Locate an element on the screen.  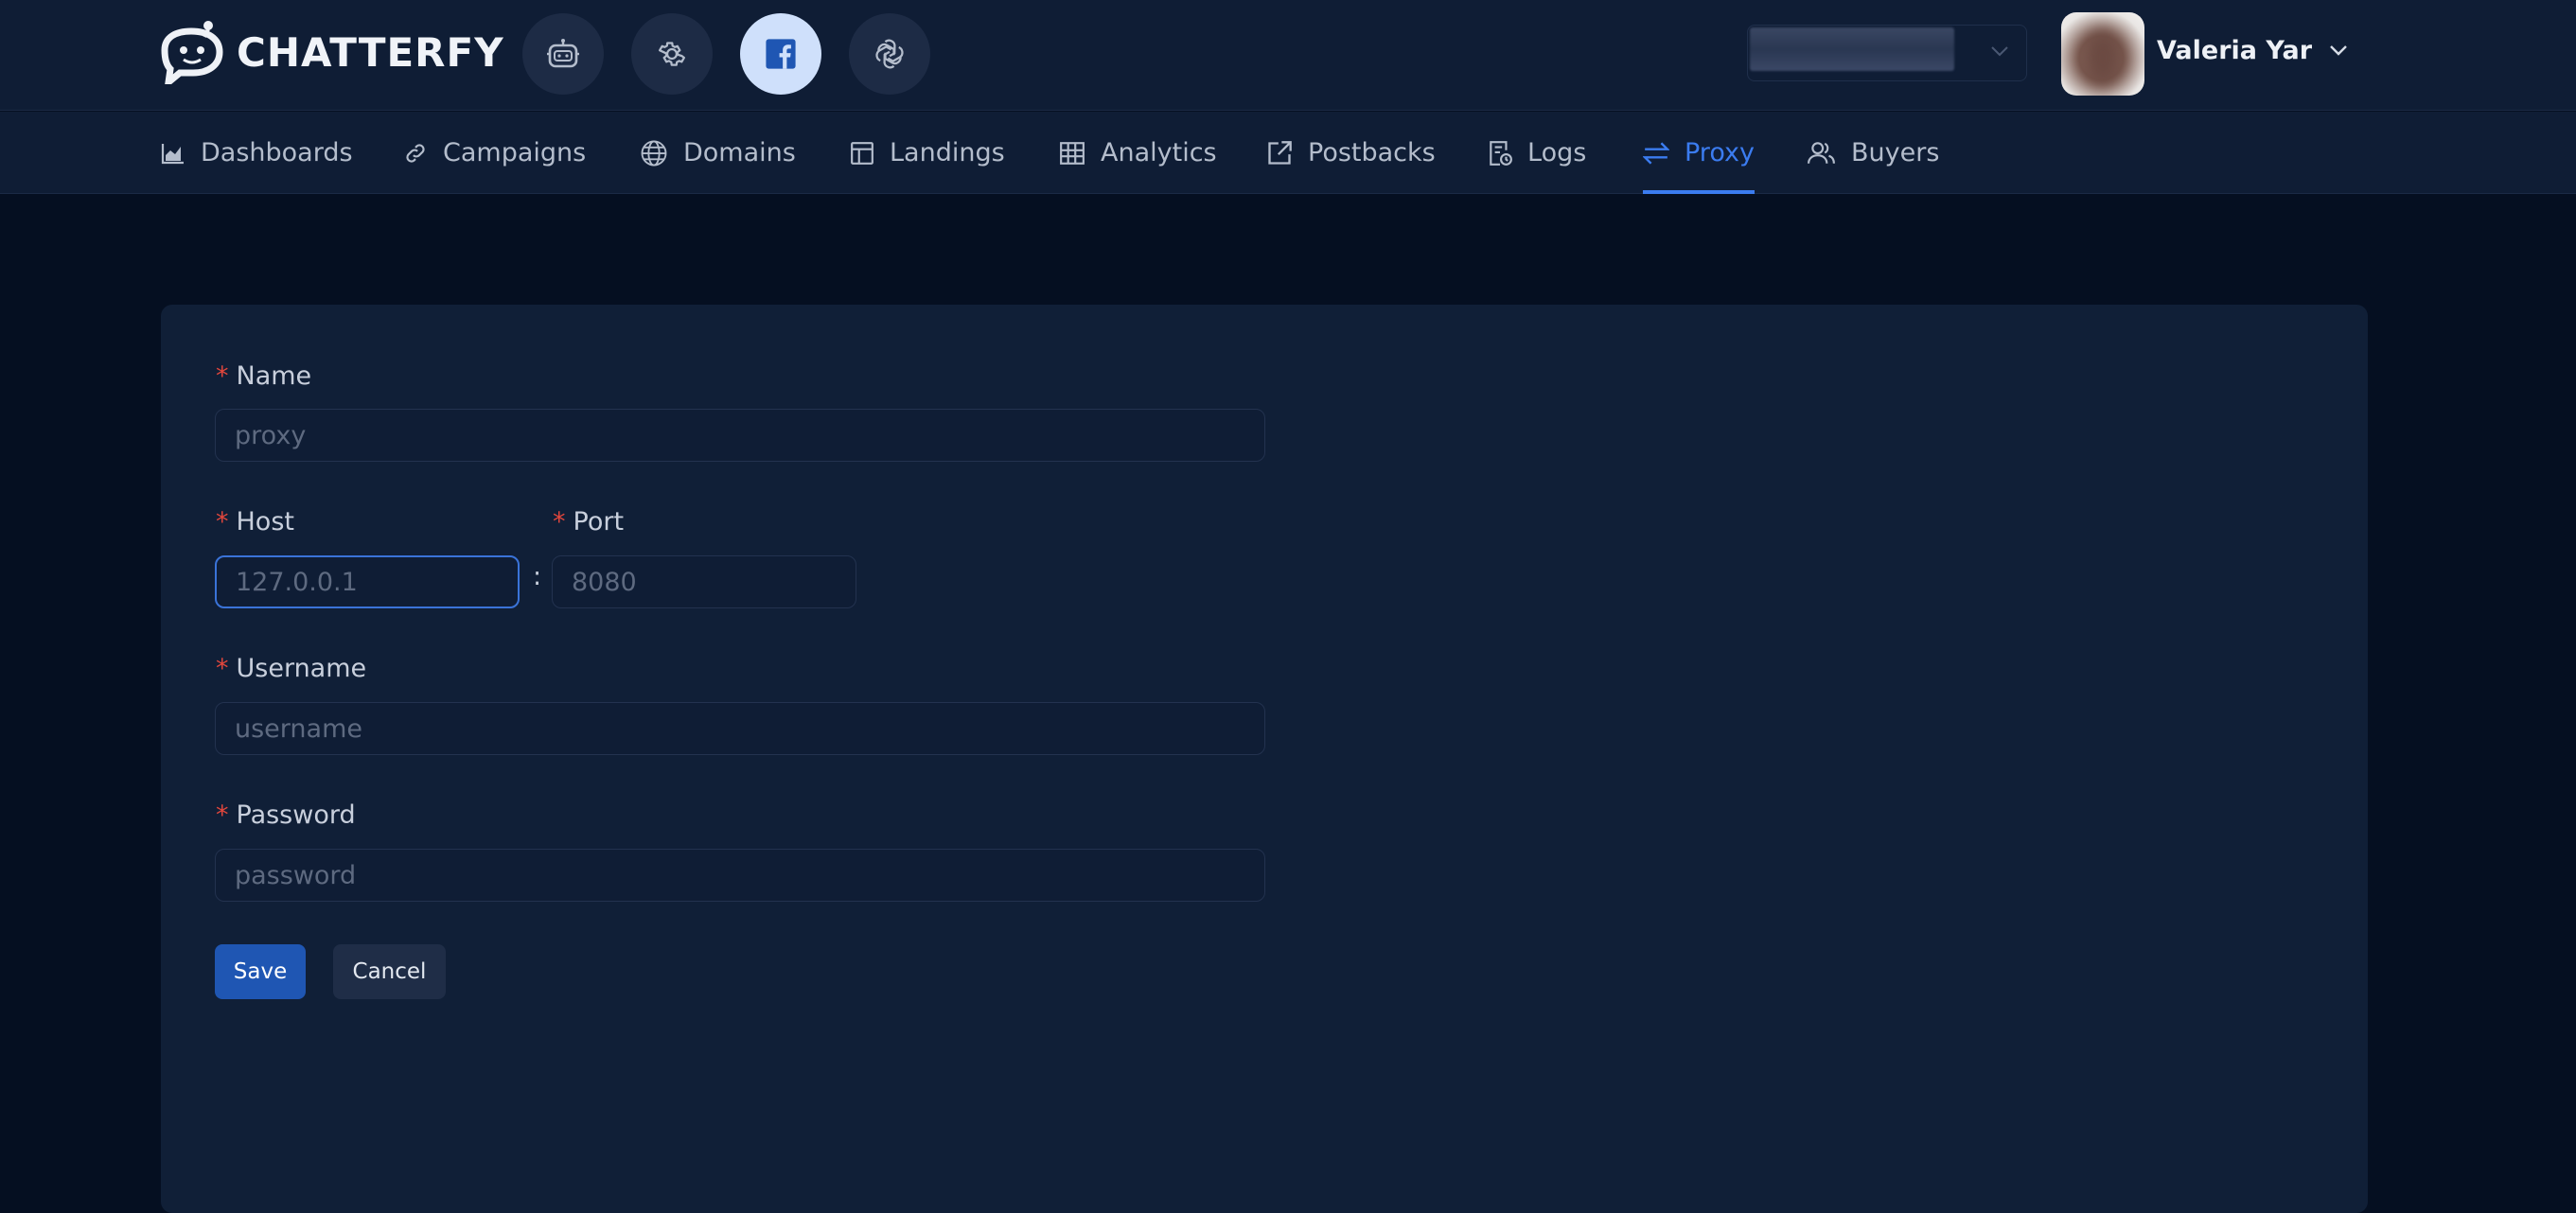
port-input is located at coordinates (704, 581).